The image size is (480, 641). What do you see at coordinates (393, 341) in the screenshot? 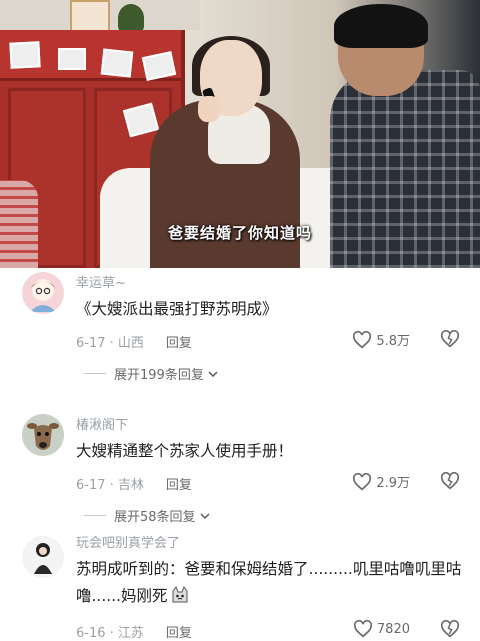
I see `like-count: 5.8万` at bounding box center [393, 341].